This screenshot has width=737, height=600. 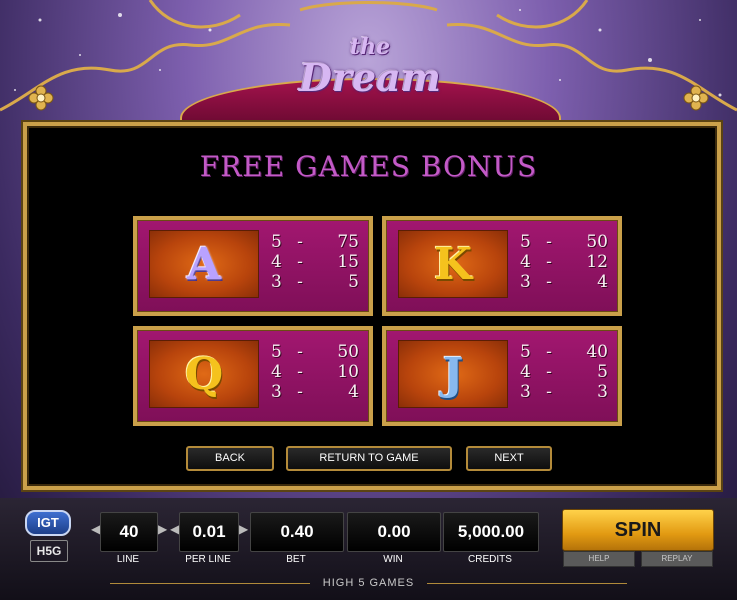 I want to click on per-line-label: PER LINE, so click(x=208, y=559).